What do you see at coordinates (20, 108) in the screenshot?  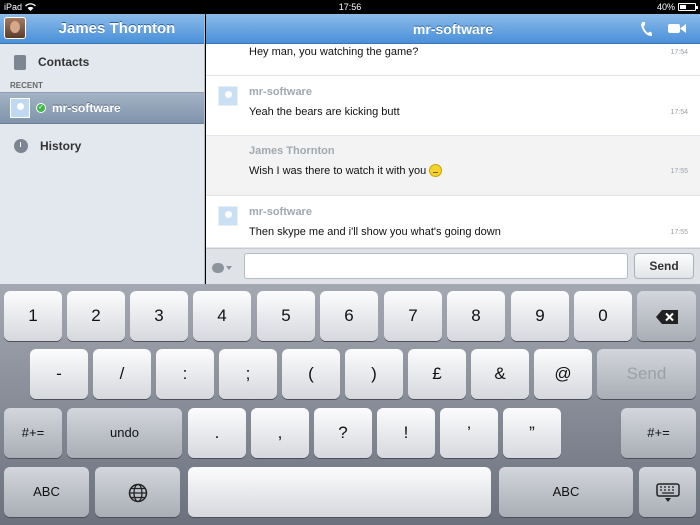 I see `contact-avatar` at bounding box center [20, 108].